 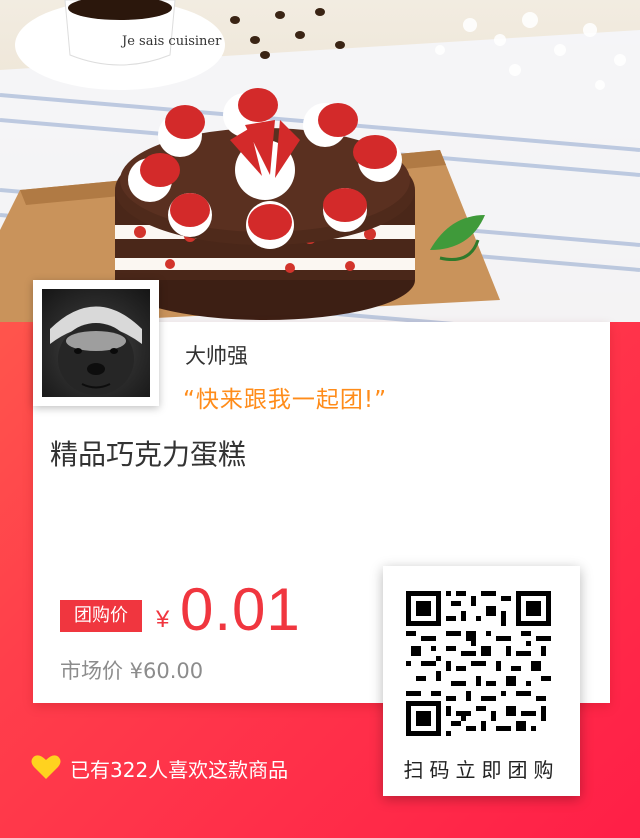 What do you see at coordinates (481, 770) in the screenshot?
I see `scan-to-join-label: 扫码立即团购` at bounding box center [481, 770].